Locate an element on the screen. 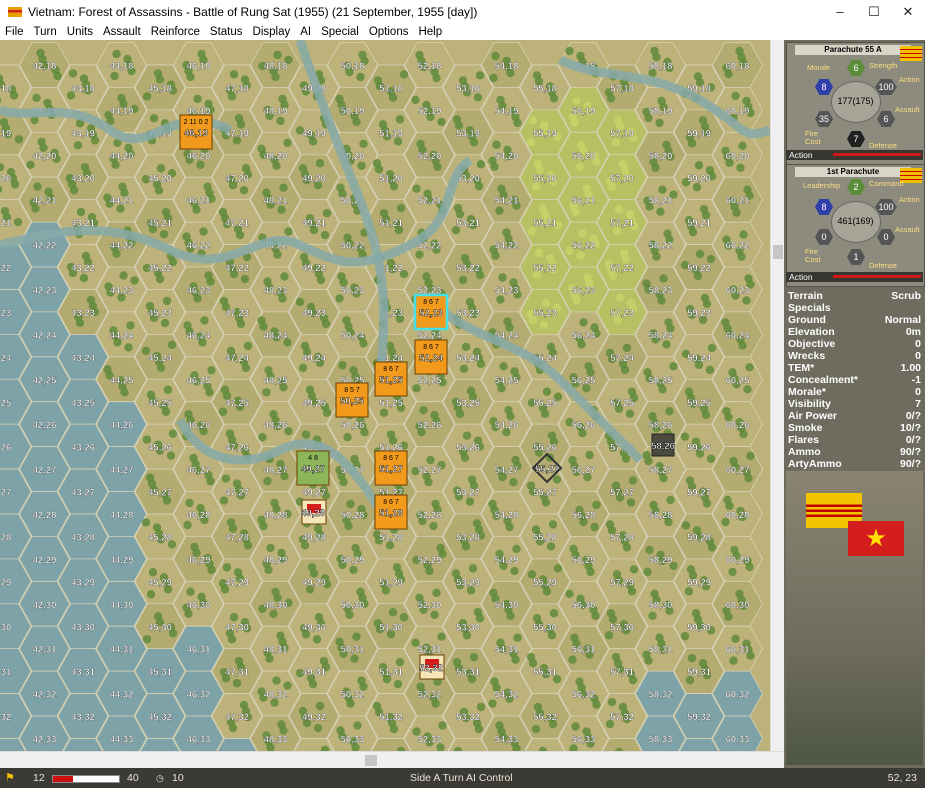 The width and height of the screenshot is (925, 788). hex-coordinate-label: 59,26 is located at coordinates (699, 448).